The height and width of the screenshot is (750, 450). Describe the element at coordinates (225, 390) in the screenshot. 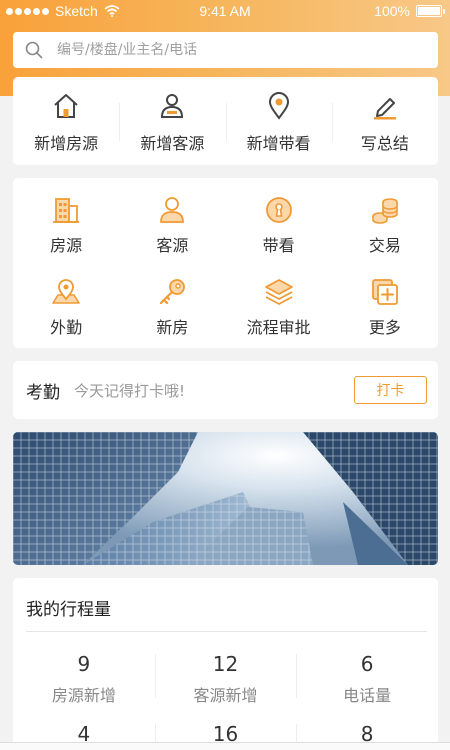

I see `attendance-card: 考勤 今天记得打卡哦! 打卡` at that location.